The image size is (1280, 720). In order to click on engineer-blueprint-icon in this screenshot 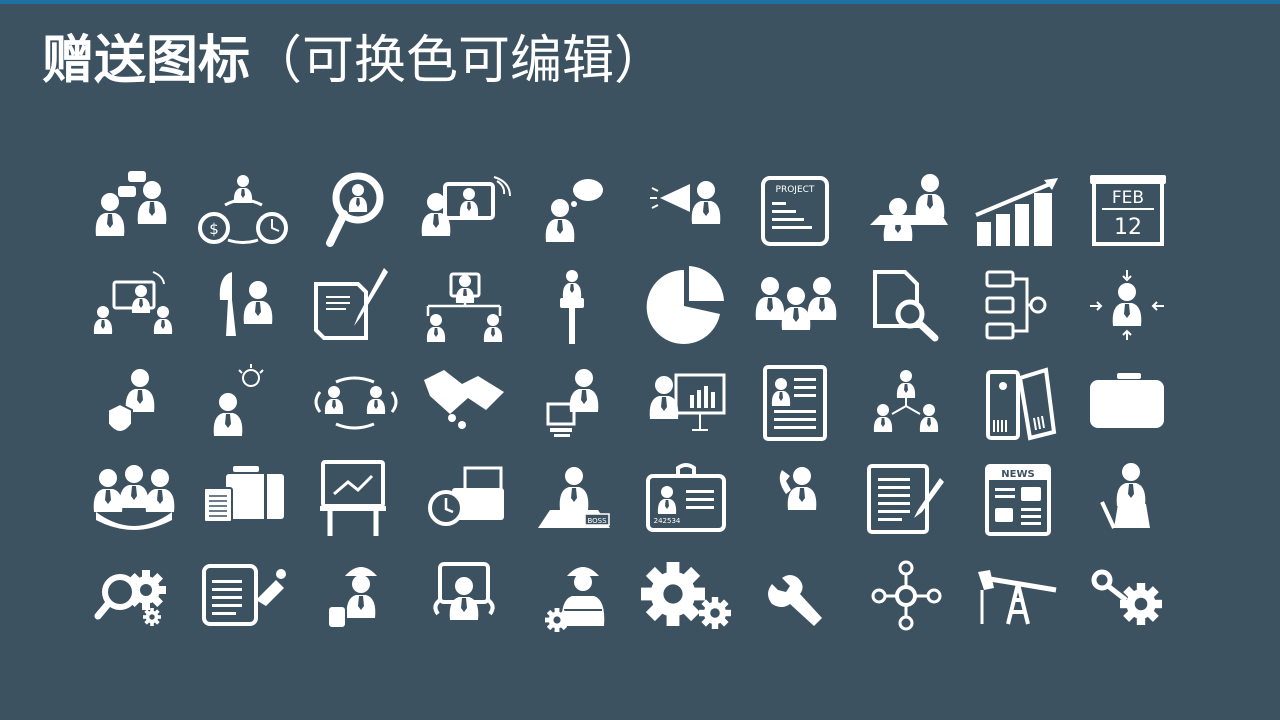, I will do `click(352, 598)`.